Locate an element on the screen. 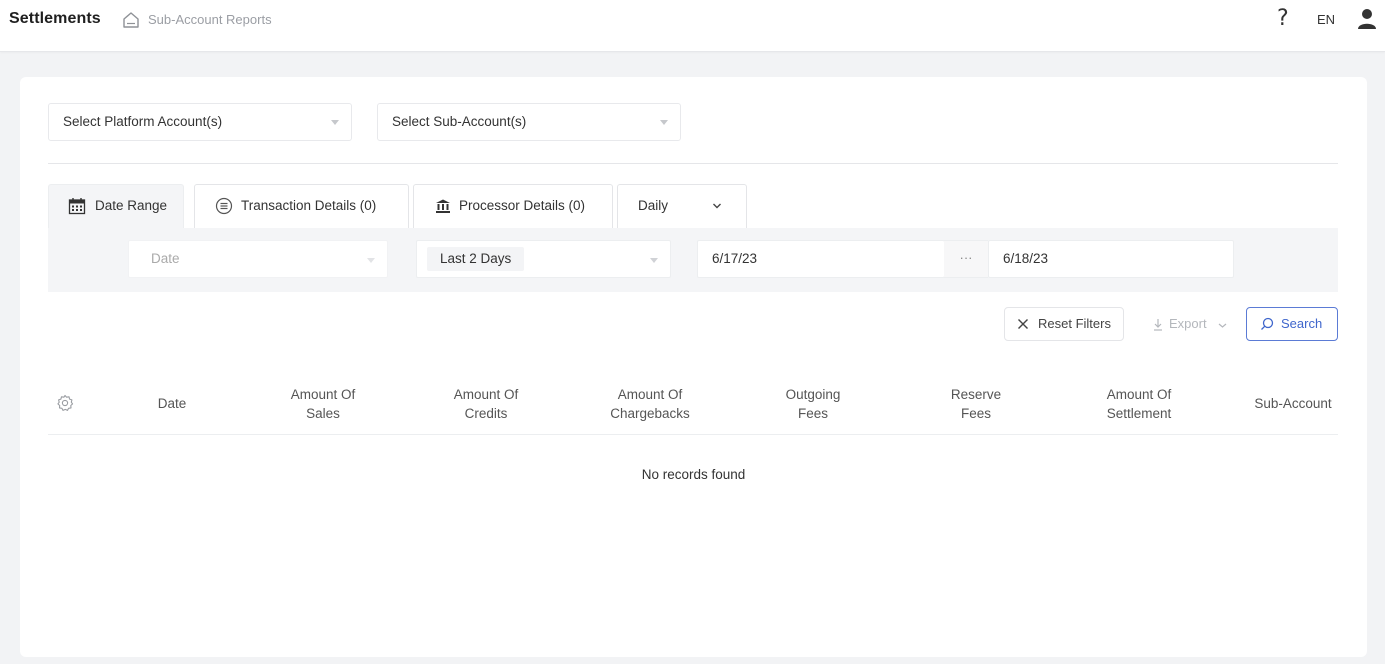 This screenshot has height=664, width=1385. search-label: Search is located at coordinates (1302, 323).